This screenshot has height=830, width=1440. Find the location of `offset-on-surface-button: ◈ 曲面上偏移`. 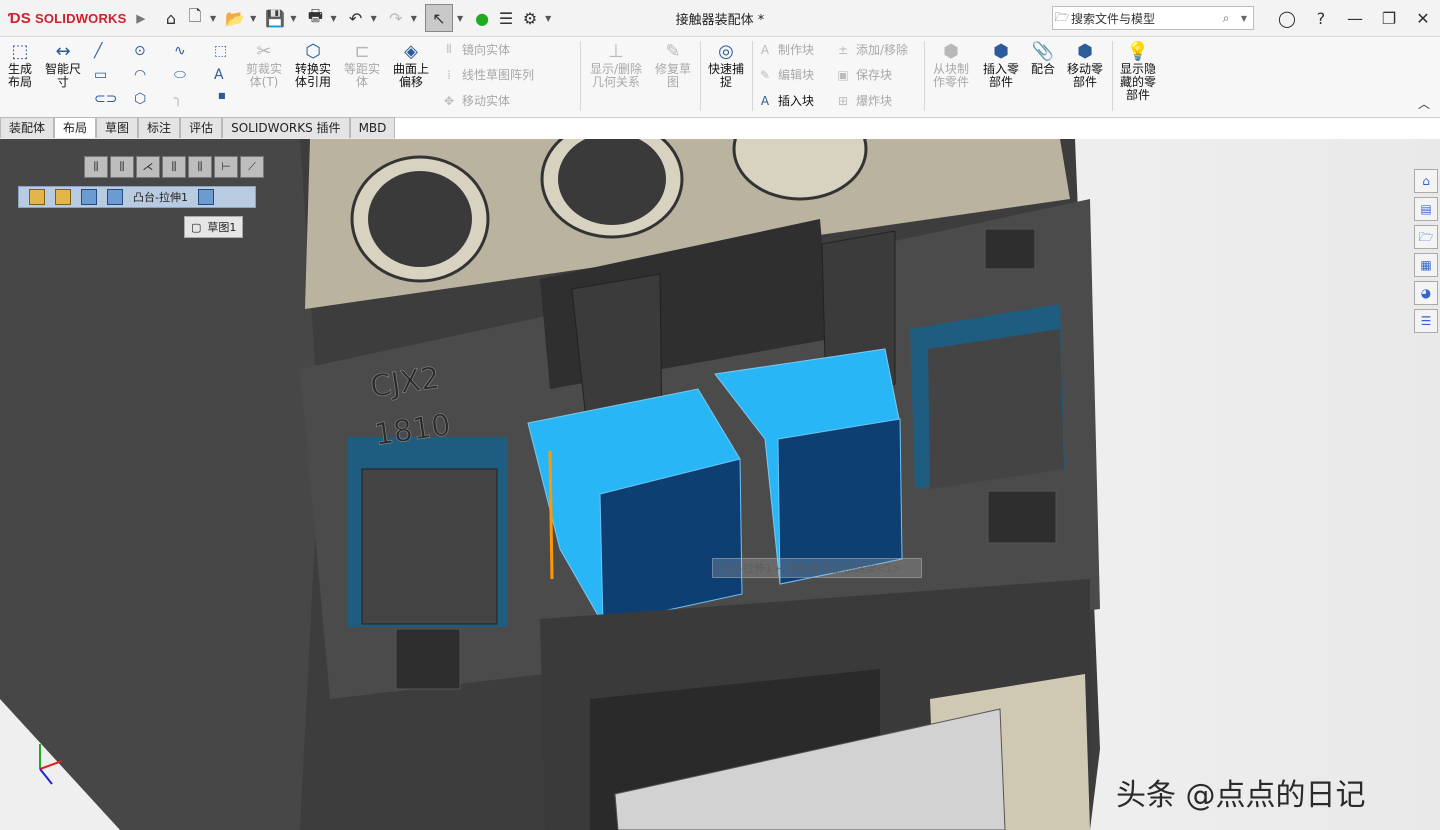

offset-on-surface-button: ◈ 曲面上偏移 is located at coordinates (411, 65).